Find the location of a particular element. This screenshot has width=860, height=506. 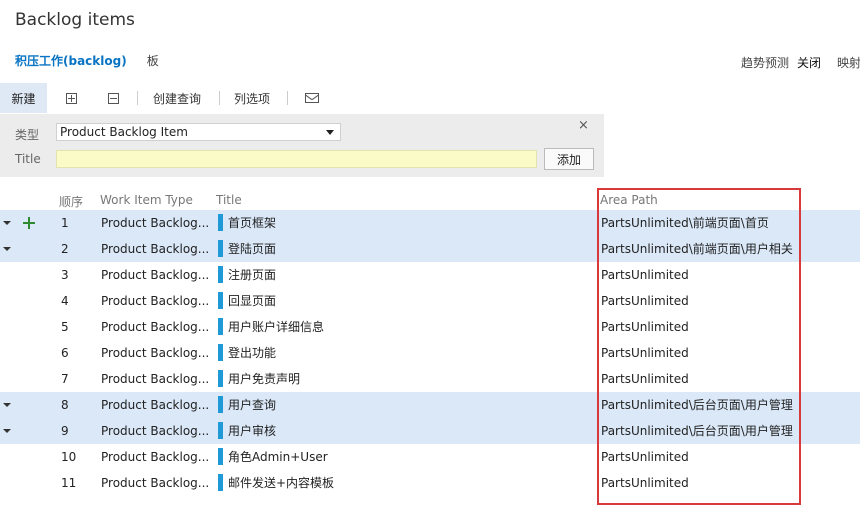

collapse-all-button is located at coordinates (113, 98).